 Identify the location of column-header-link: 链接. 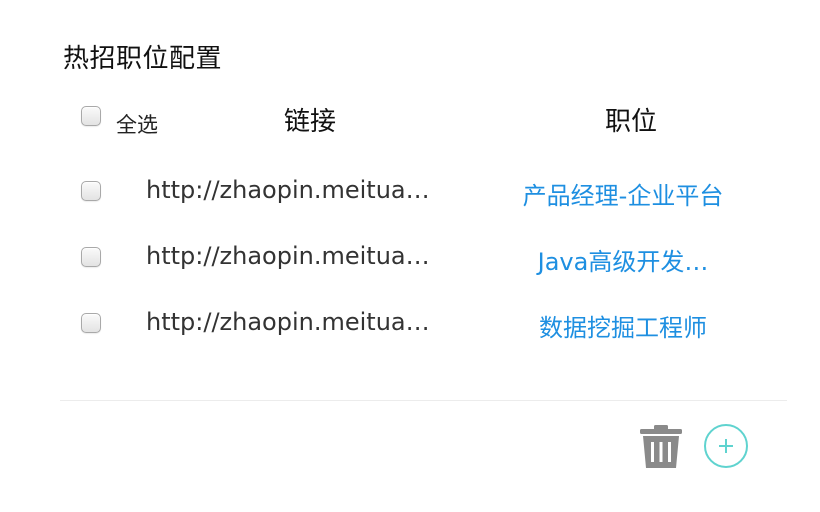
(310, 122).